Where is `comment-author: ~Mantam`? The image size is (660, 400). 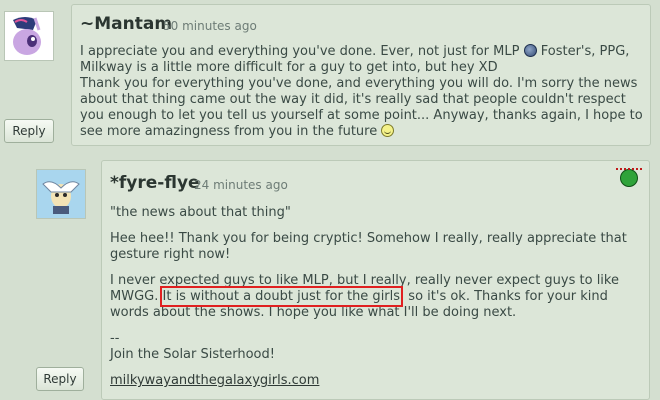 comment-author: ~Mantam is located at coordinates (126, 24).